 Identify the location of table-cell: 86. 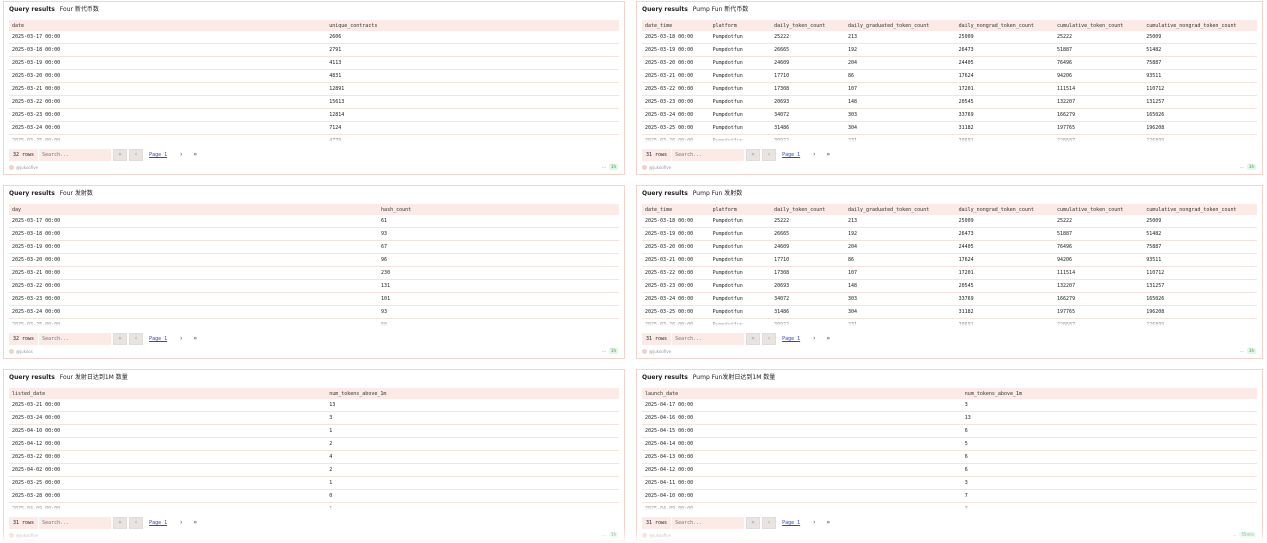
(900, 260).